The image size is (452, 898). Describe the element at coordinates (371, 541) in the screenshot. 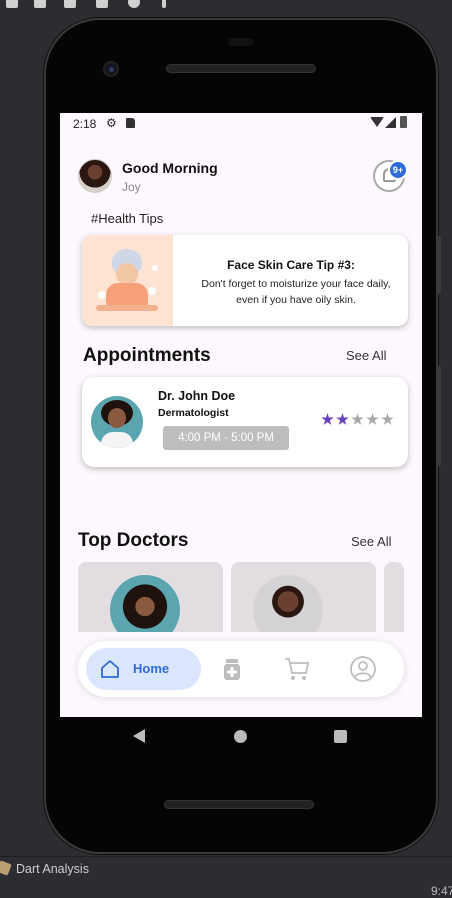

I see `top-doctors-see-all-link: See All` at that location.